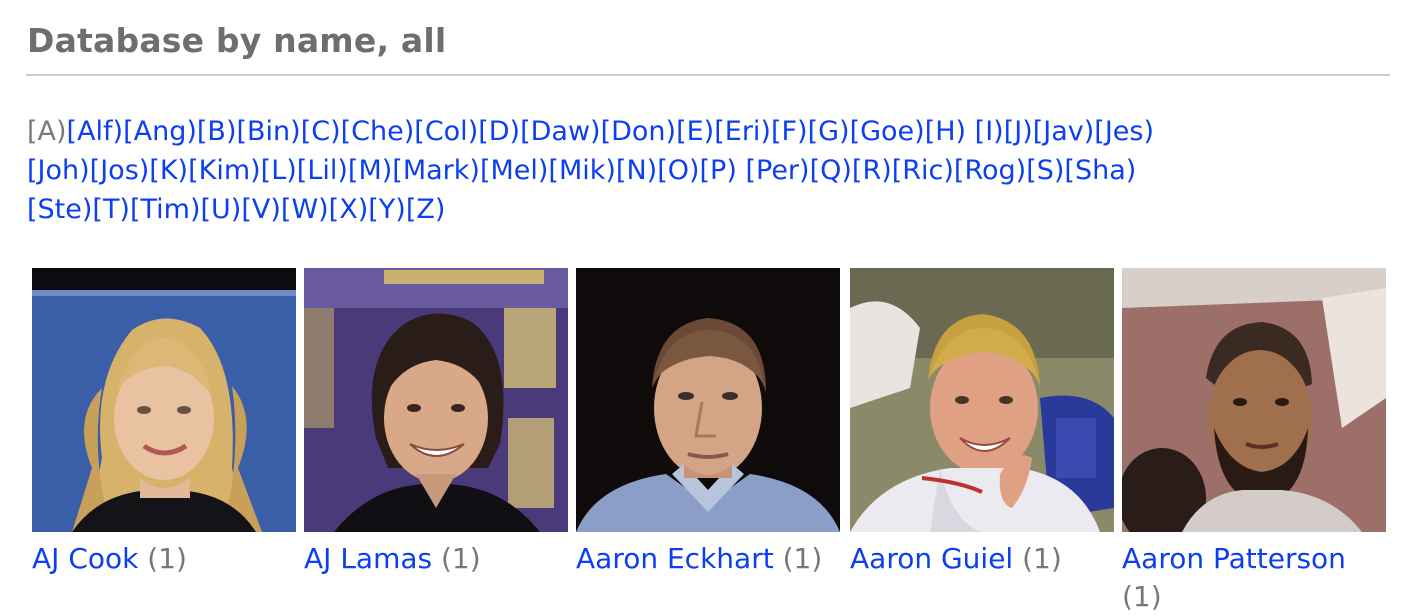  I want to click on alpha-link: [Mark), so click(436, 170).